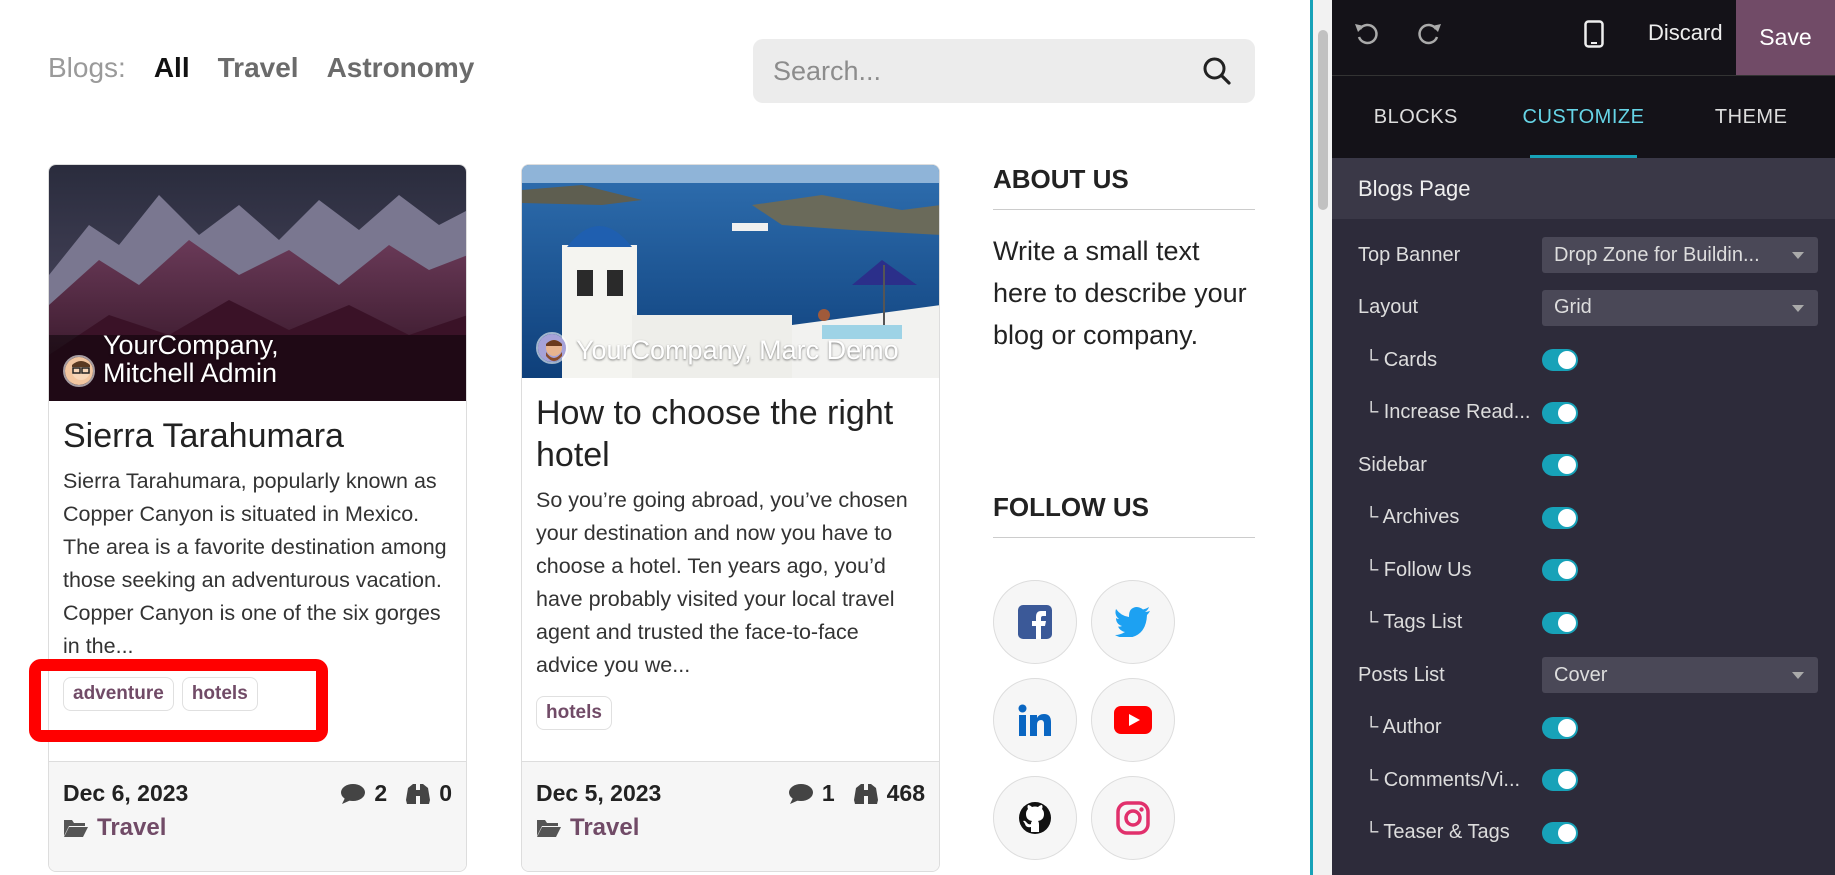  I want to click on post-tags: adventure hotels, so click(257, 694).